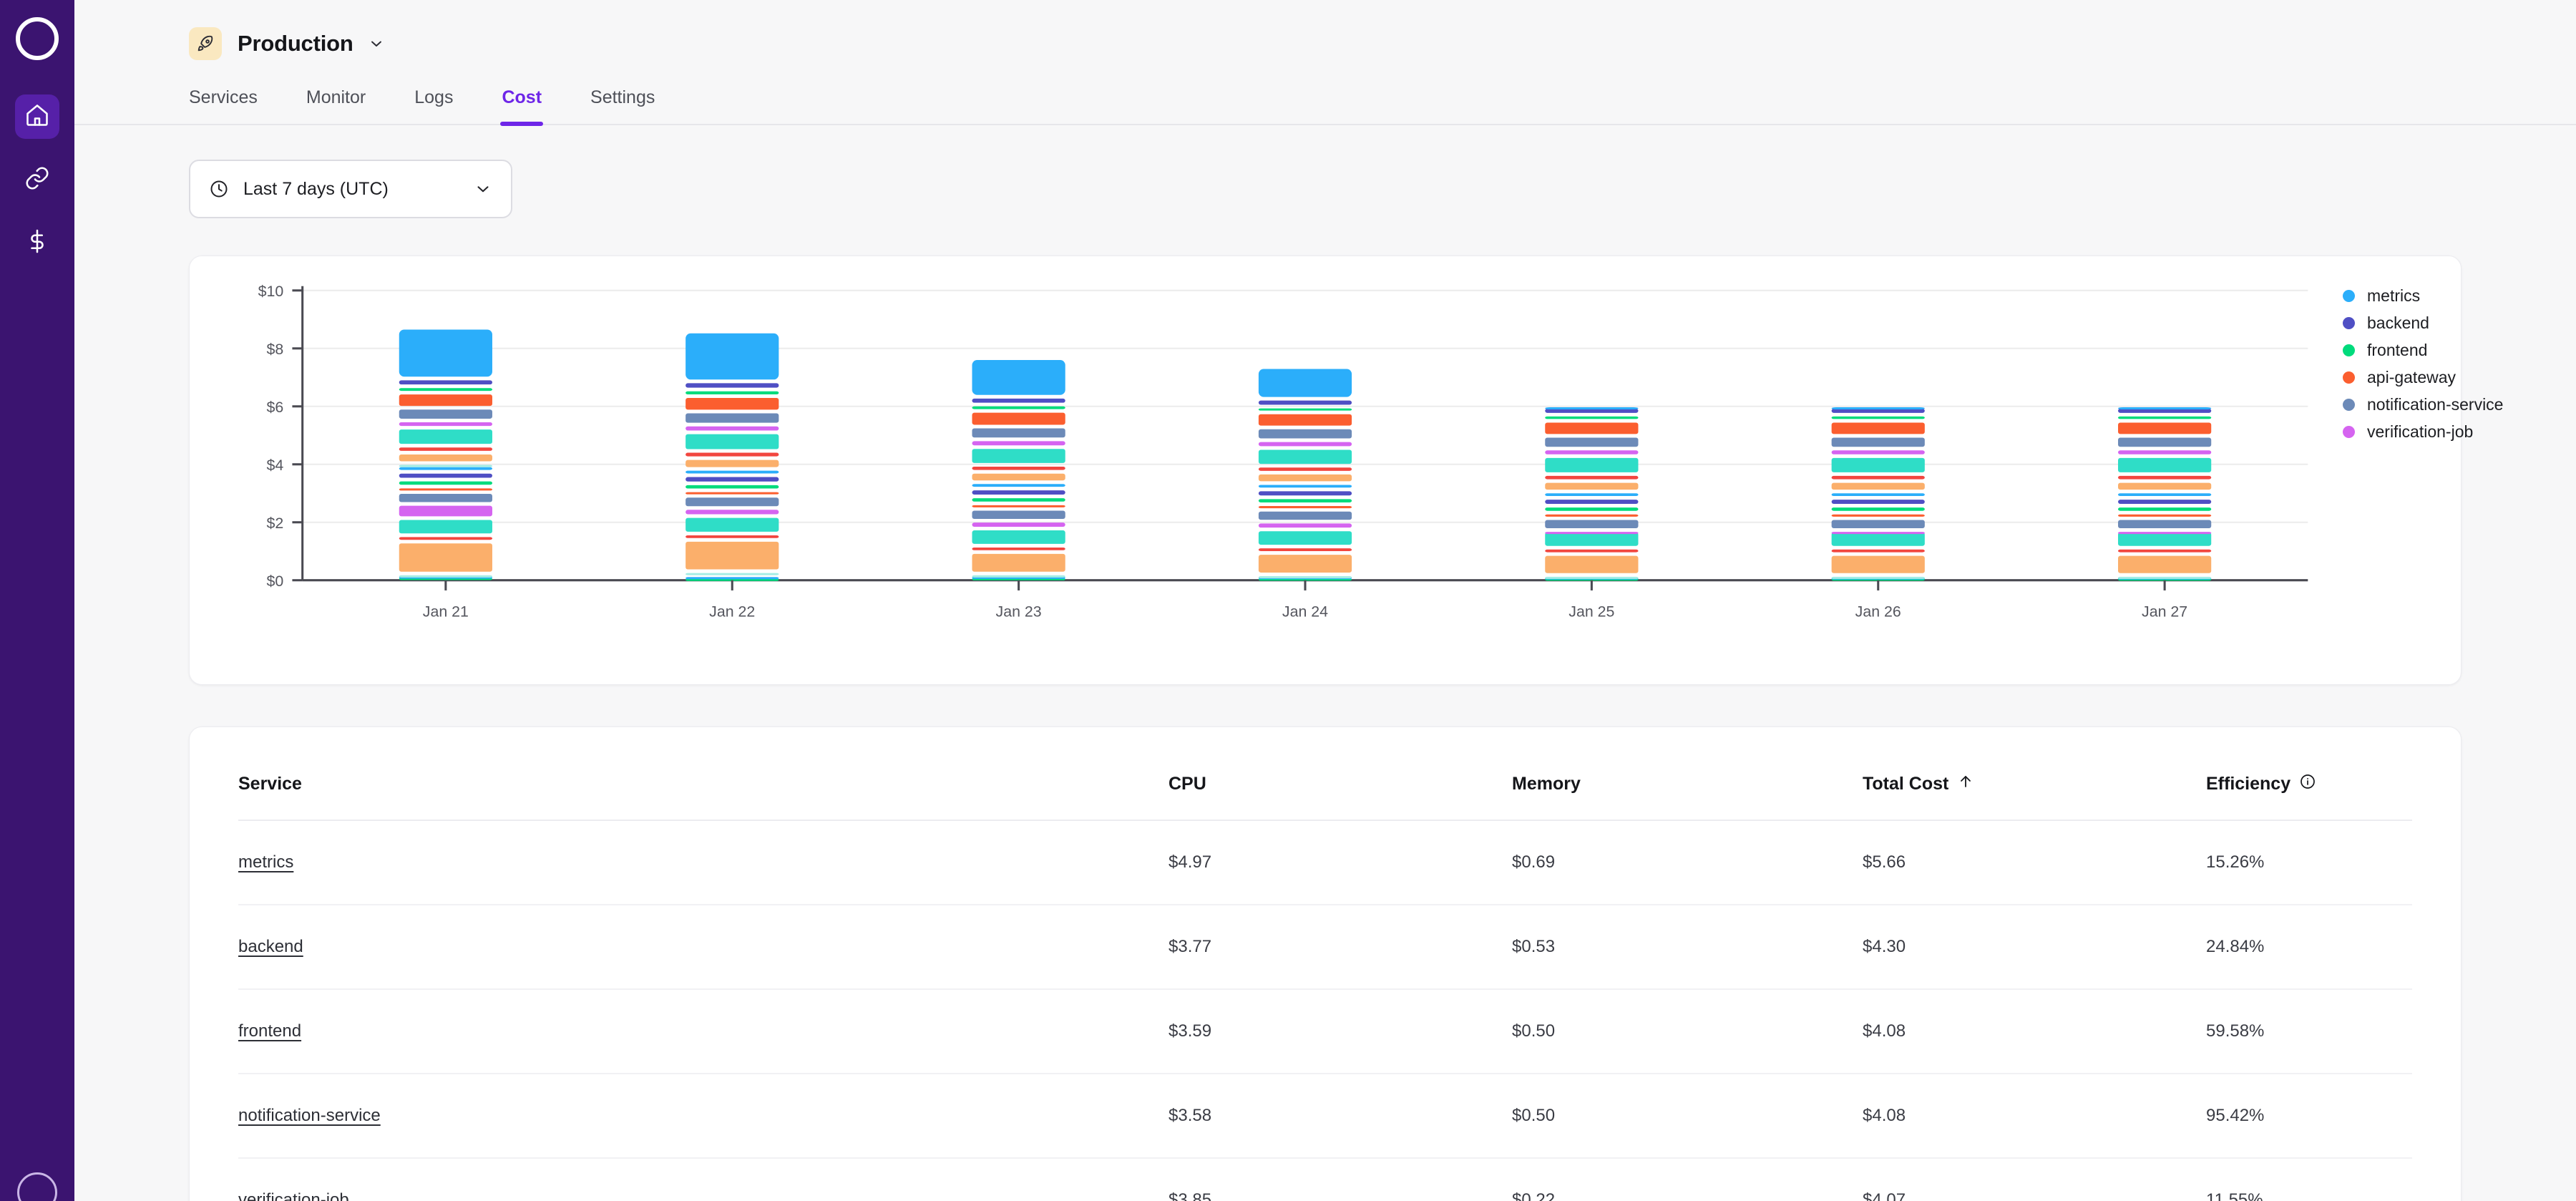 This screenshot has height=1201, width=2576. I want to click on legend-item: frontend, so click(2423, 350).